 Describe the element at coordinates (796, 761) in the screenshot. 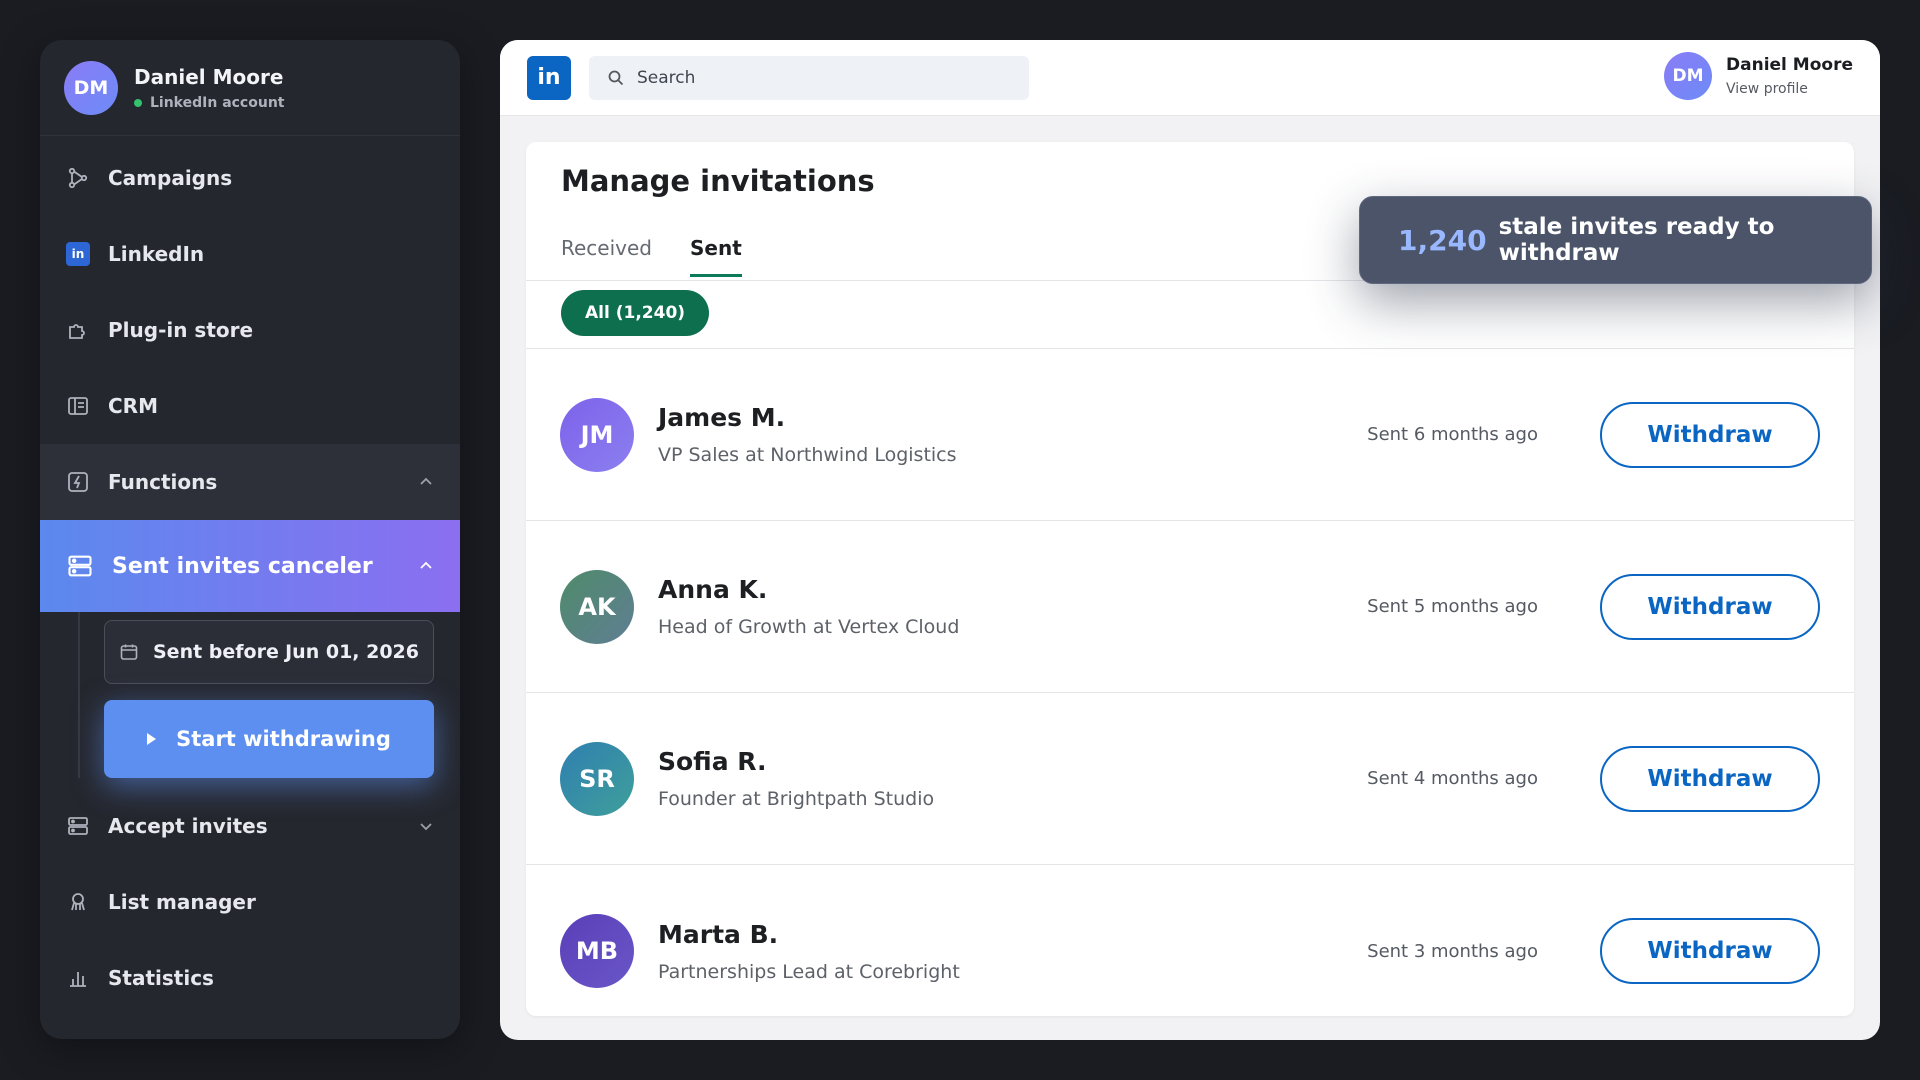

I see `invitee-name: Sofia R.` at that location.